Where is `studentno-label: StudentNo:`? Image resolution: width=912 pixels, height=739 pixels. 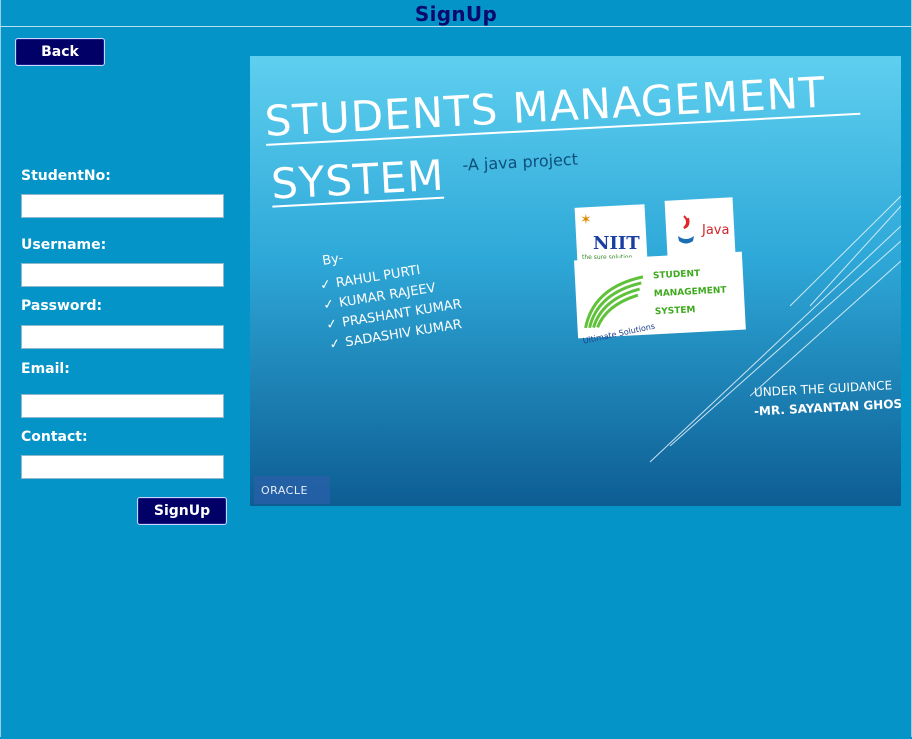 studentno-label: StudentNo: is located at coordinates (66, 176).